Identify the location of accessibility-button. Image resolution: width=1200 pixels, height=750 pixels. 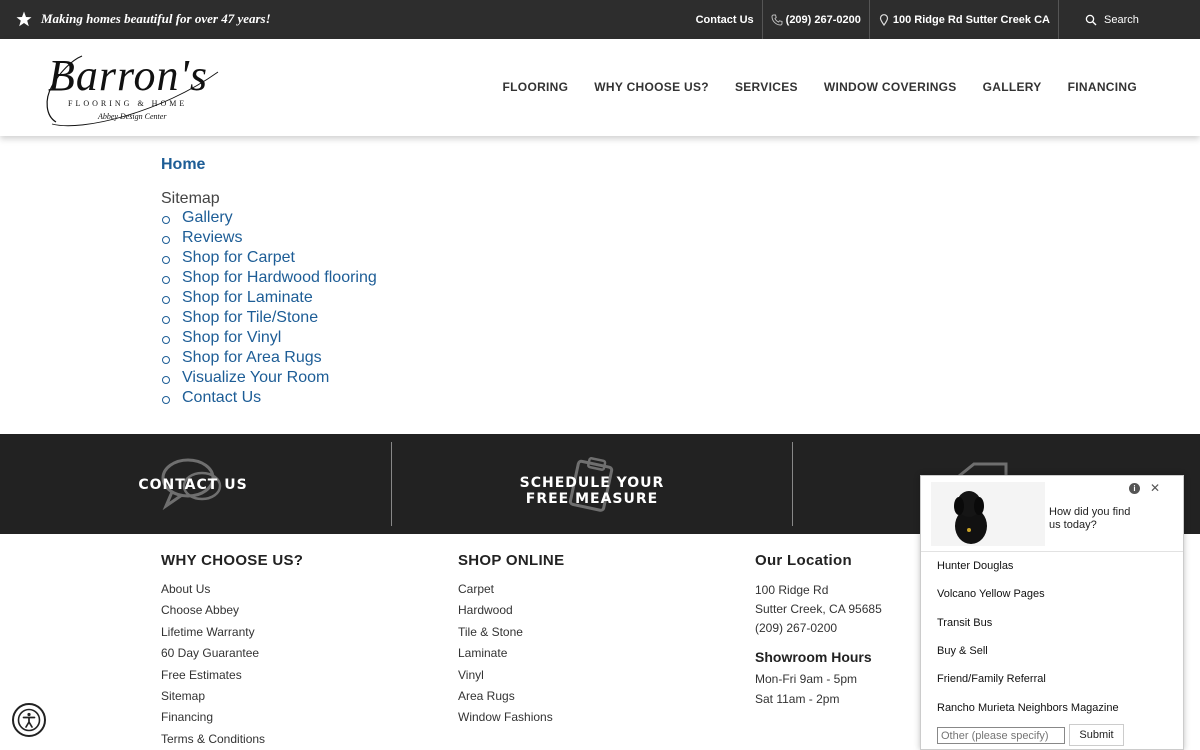
(29, 720).